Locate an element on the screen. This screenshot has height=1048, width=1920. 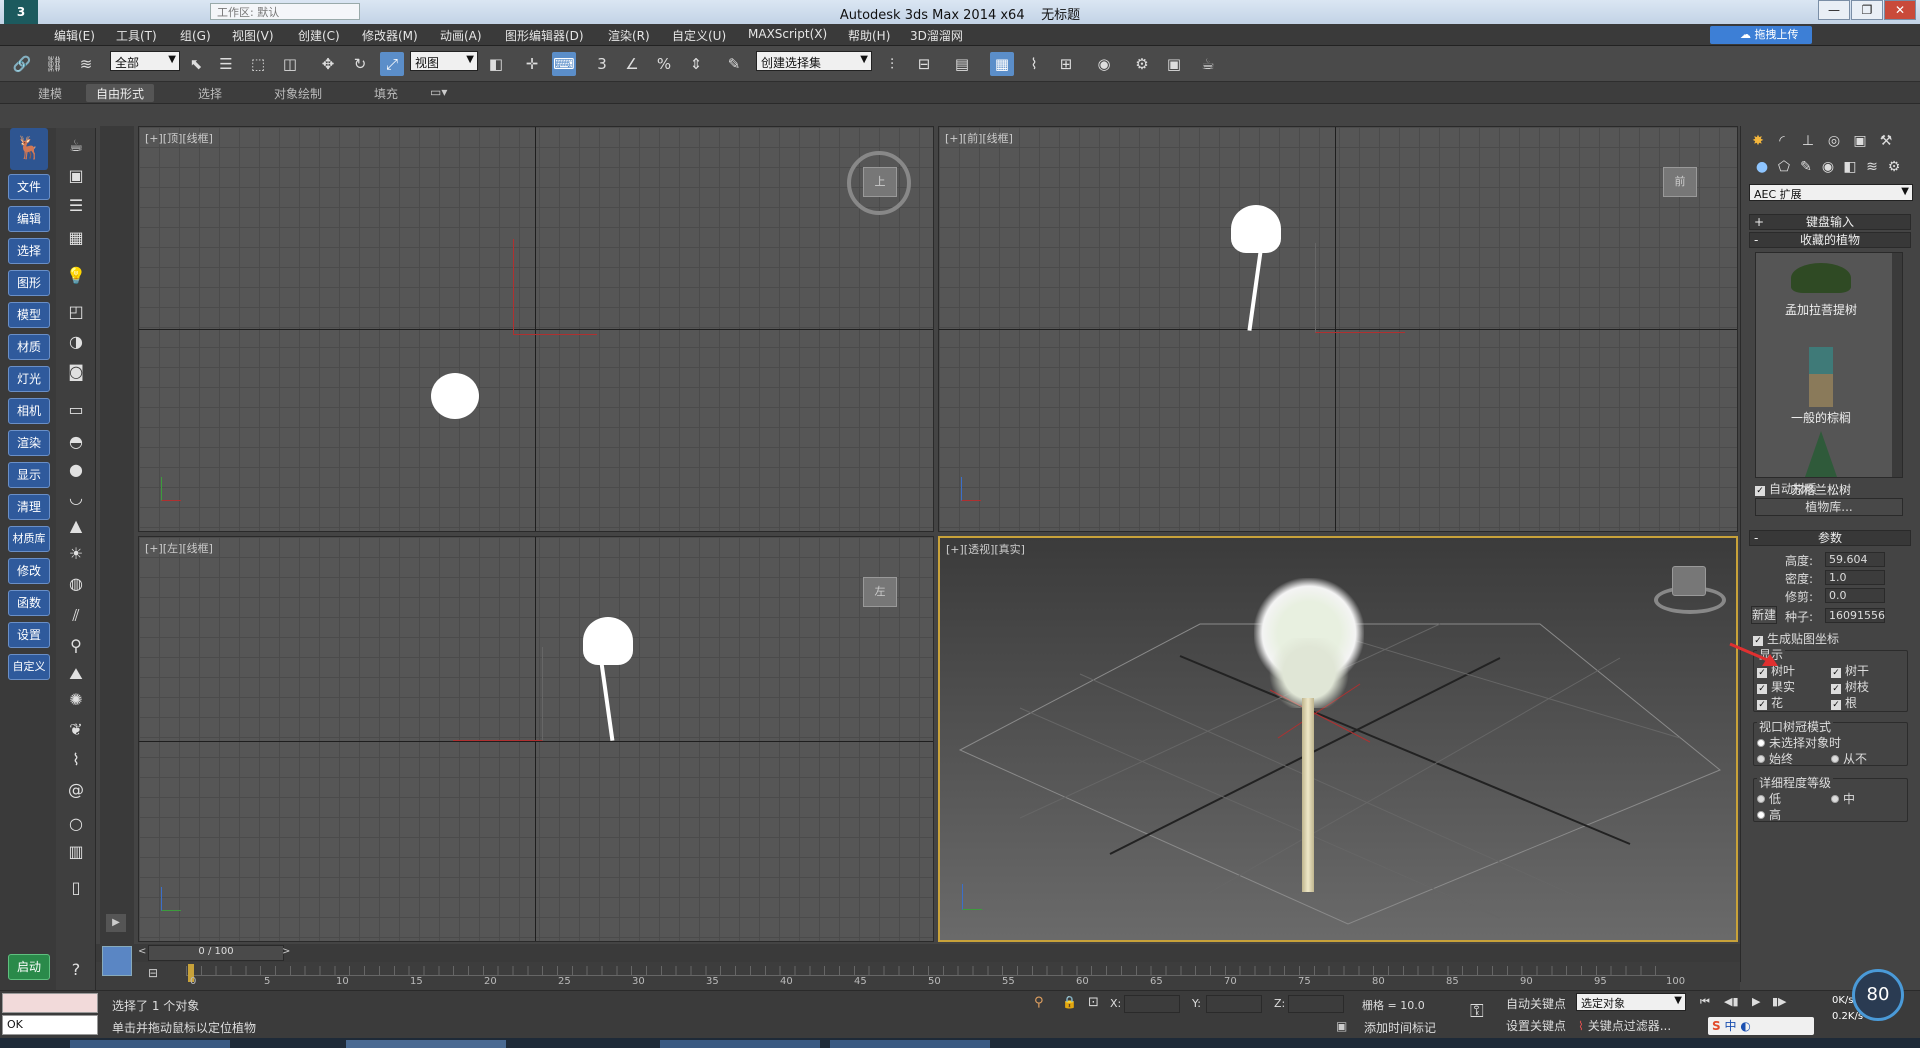
menu-help: 帮助(H) is located at coordinates (869, 35).